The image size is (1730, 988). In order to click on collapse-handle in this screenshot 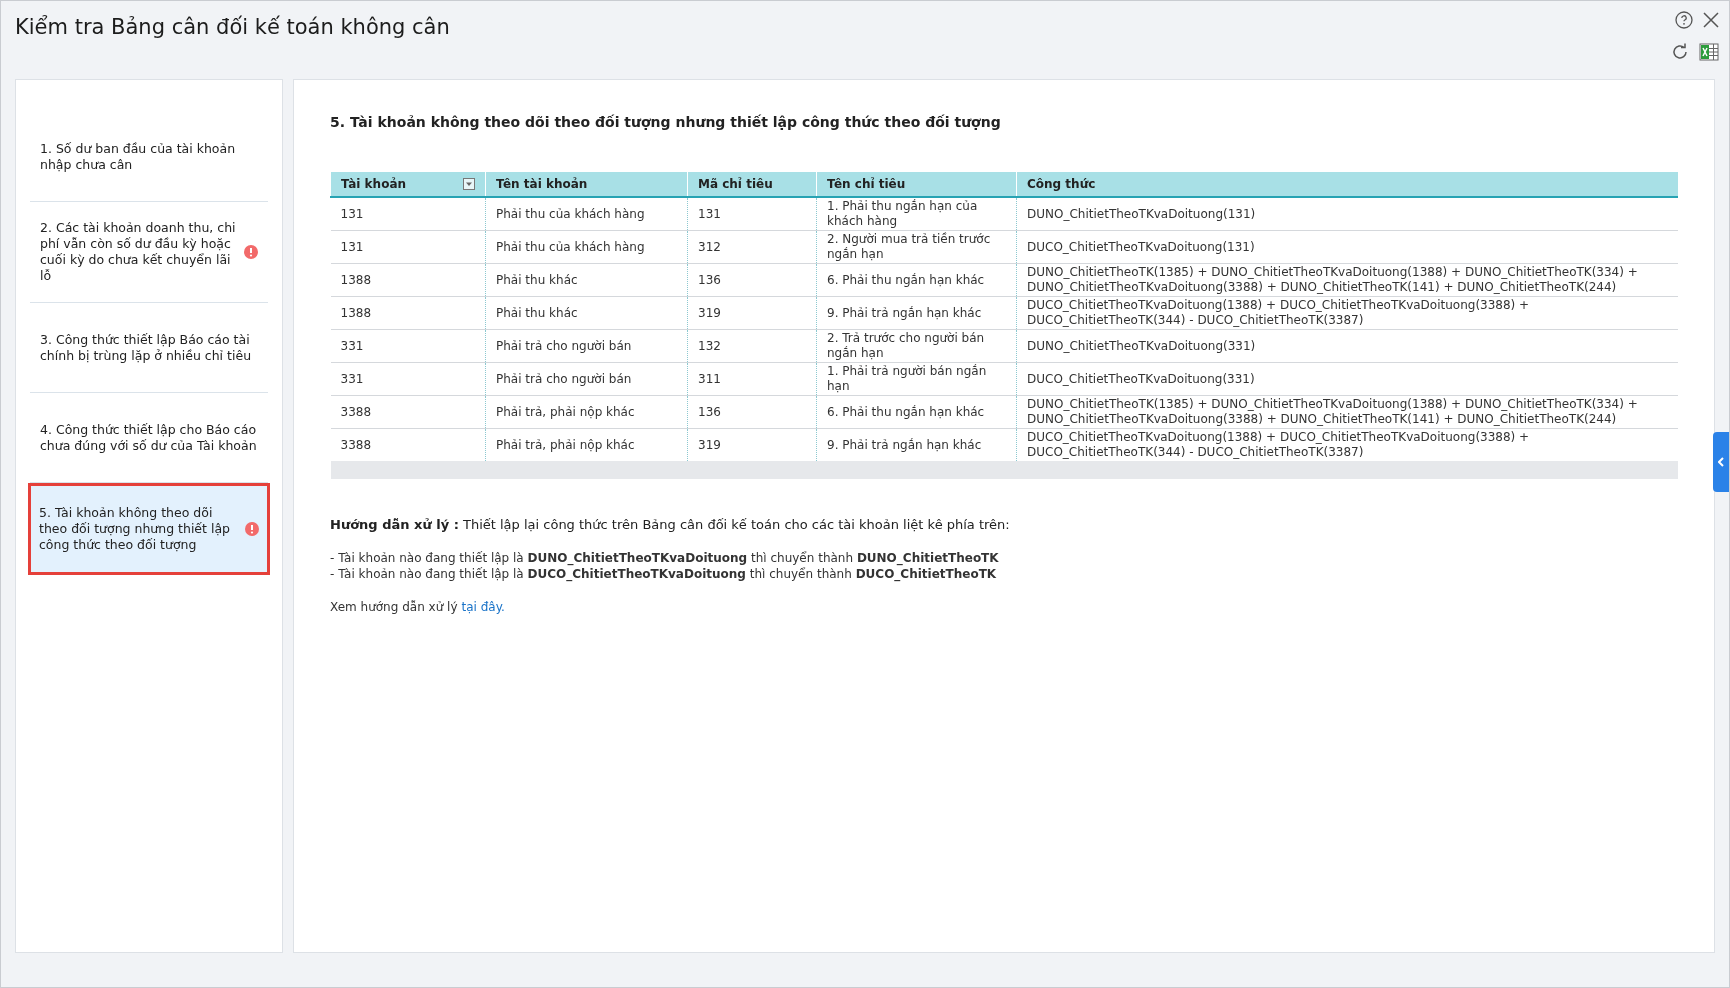, I will do `click(1721, 462)`.